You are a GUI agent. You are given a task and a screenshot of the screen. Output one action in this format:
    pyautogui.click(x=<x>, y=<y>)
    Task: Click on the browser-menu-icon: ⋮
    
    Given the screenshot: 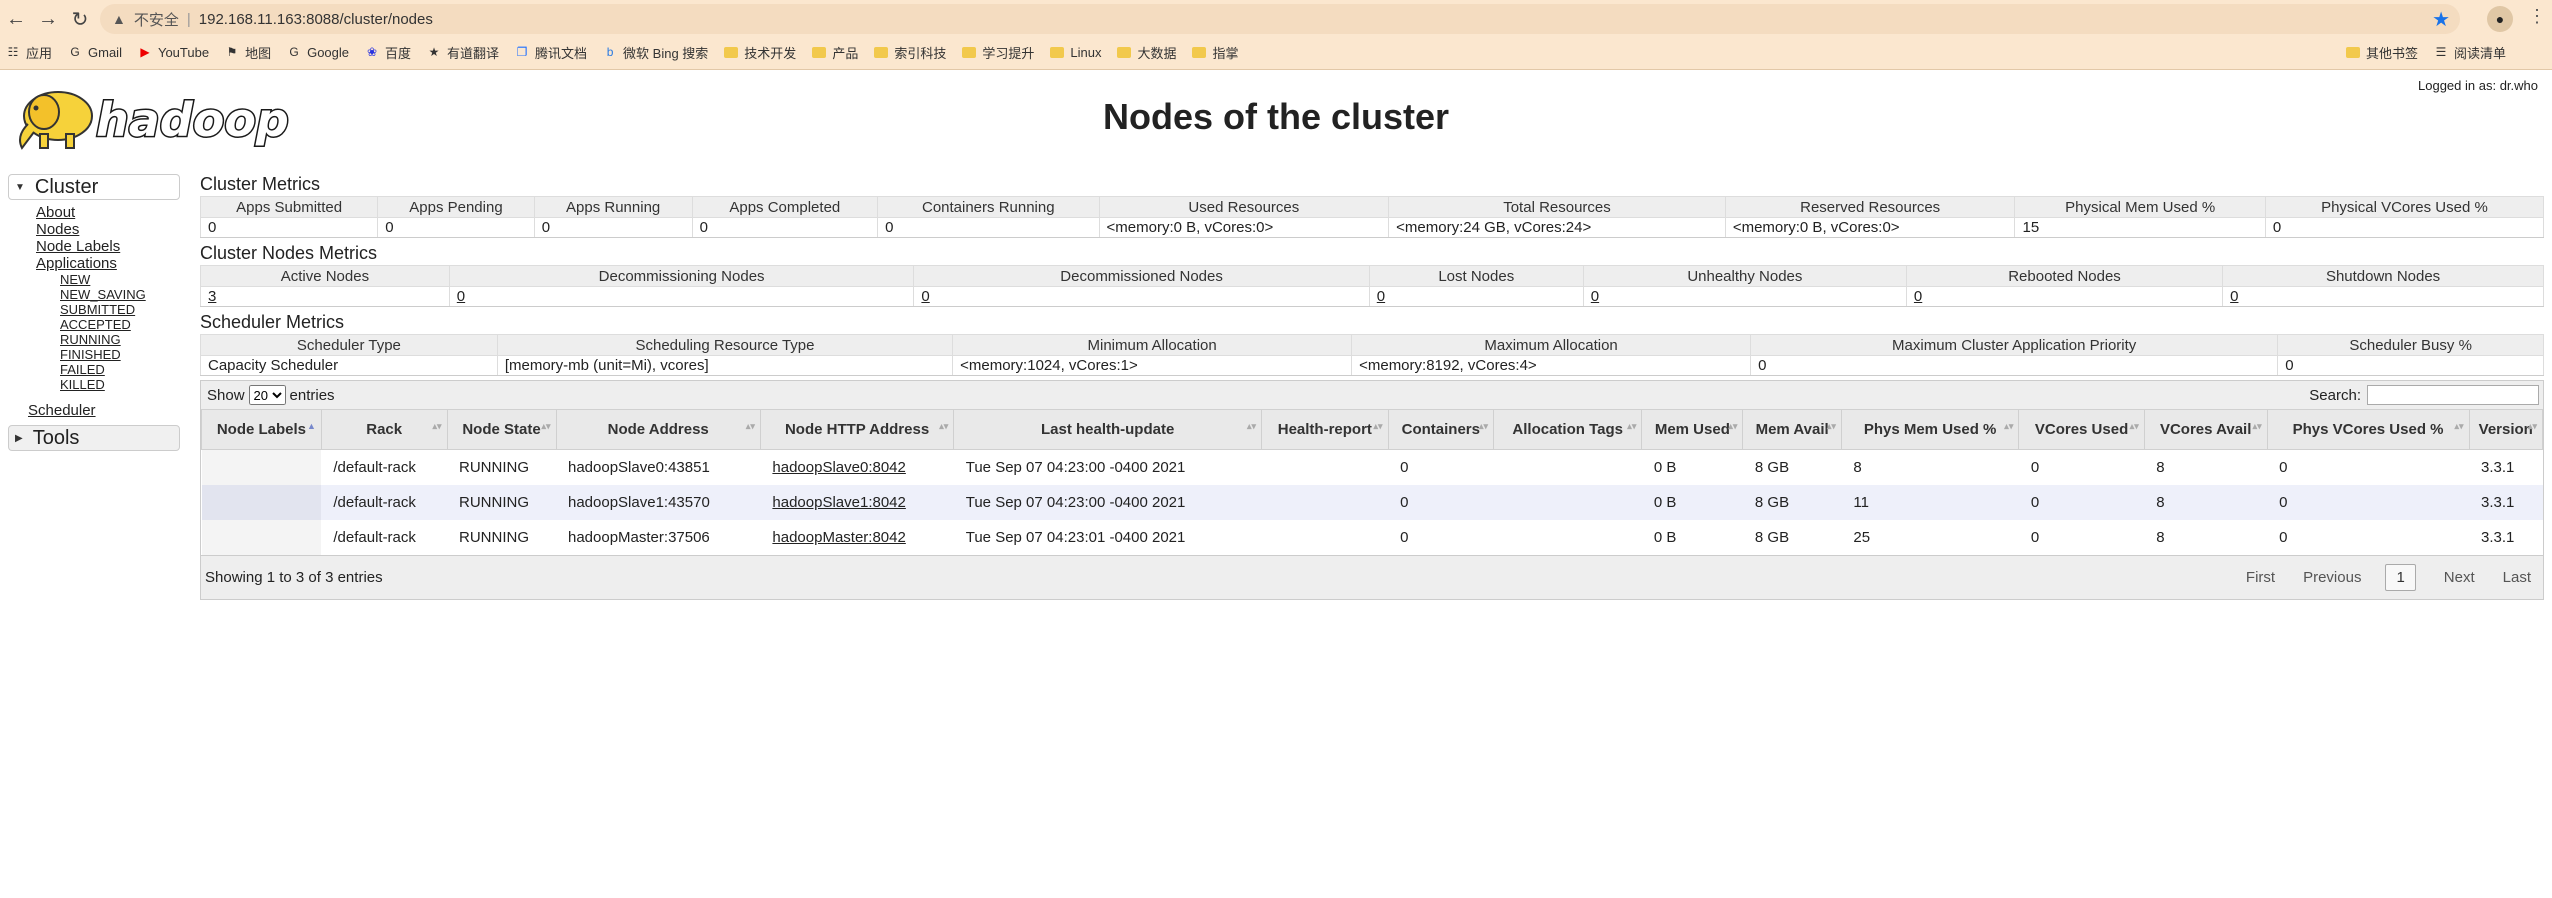 What is the action you would take?
    pyautogui.click(x=2537, y=19)
    